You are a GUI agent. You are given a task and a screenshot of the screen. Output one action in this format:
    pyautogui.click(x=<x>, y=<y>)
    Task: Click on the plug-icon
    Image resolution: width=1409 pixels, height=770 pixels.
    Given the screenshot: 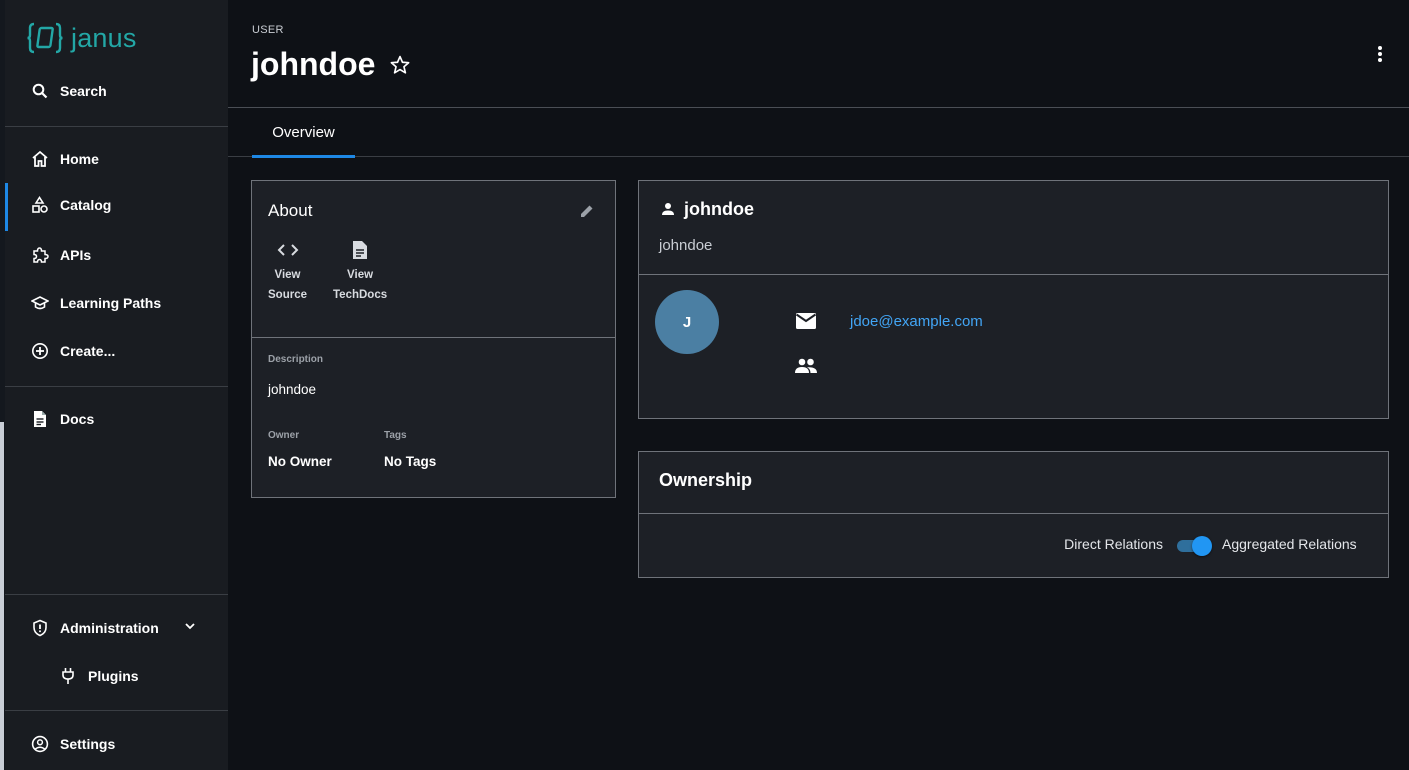 What is the action you would take?
    pyautogui.click(x=68, y=676)
    